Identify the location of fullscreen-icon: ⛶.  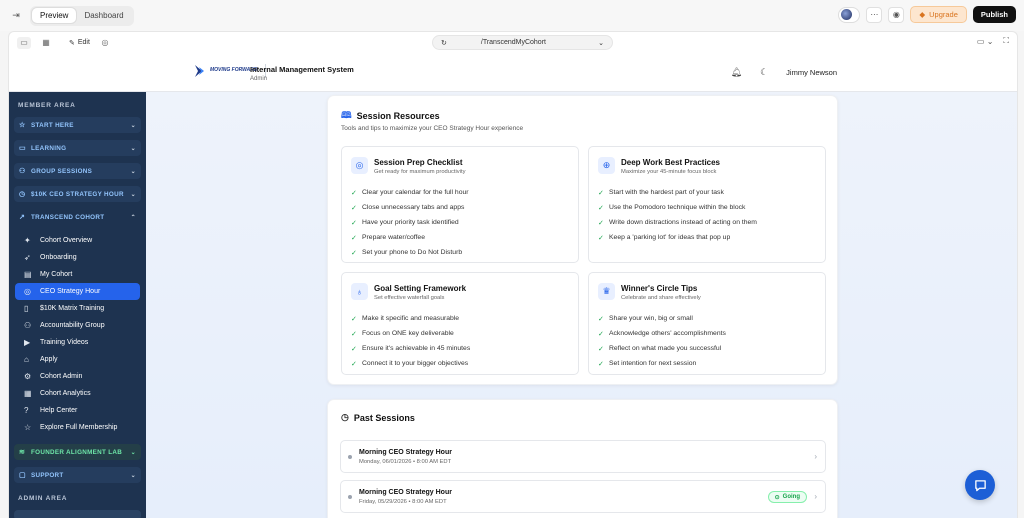
(1006, 41).